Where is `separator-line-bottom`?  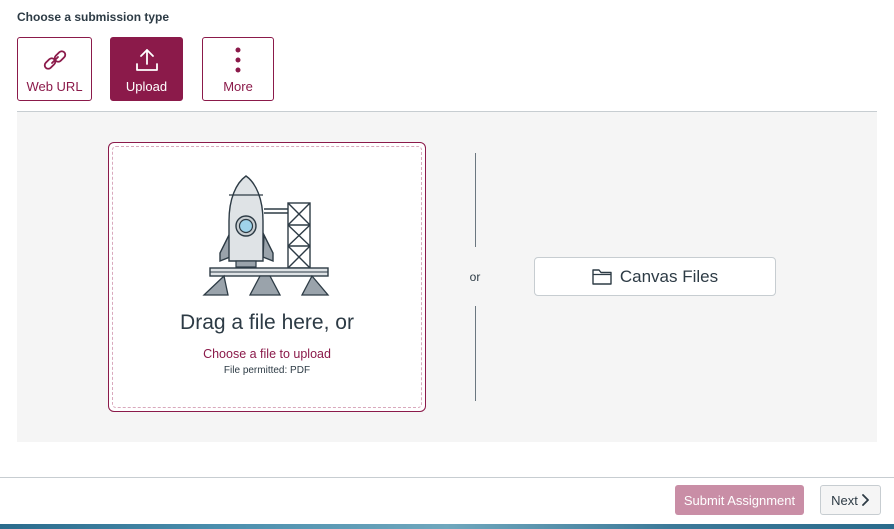
separator-line-bottom is located at coordinates (475, 353).